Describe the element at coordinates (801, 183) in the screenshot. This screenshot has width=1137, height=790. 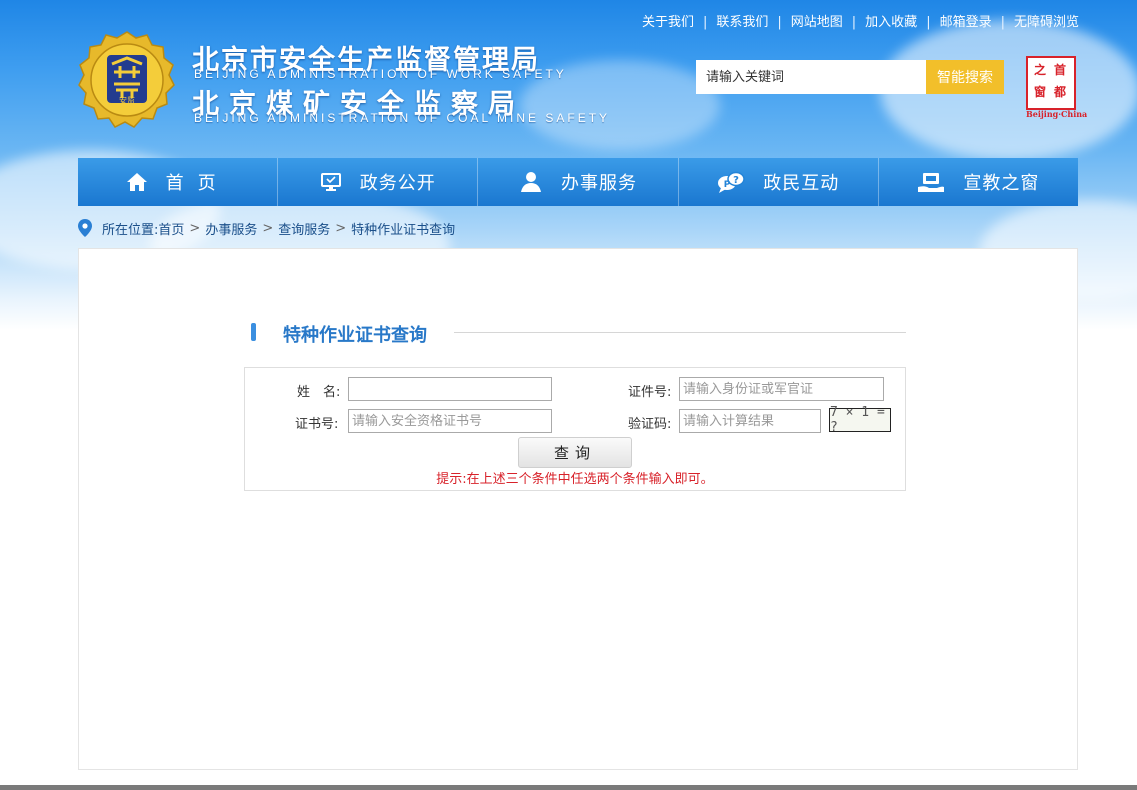
I see `nav-label-interaction: 政民互动` at that location.